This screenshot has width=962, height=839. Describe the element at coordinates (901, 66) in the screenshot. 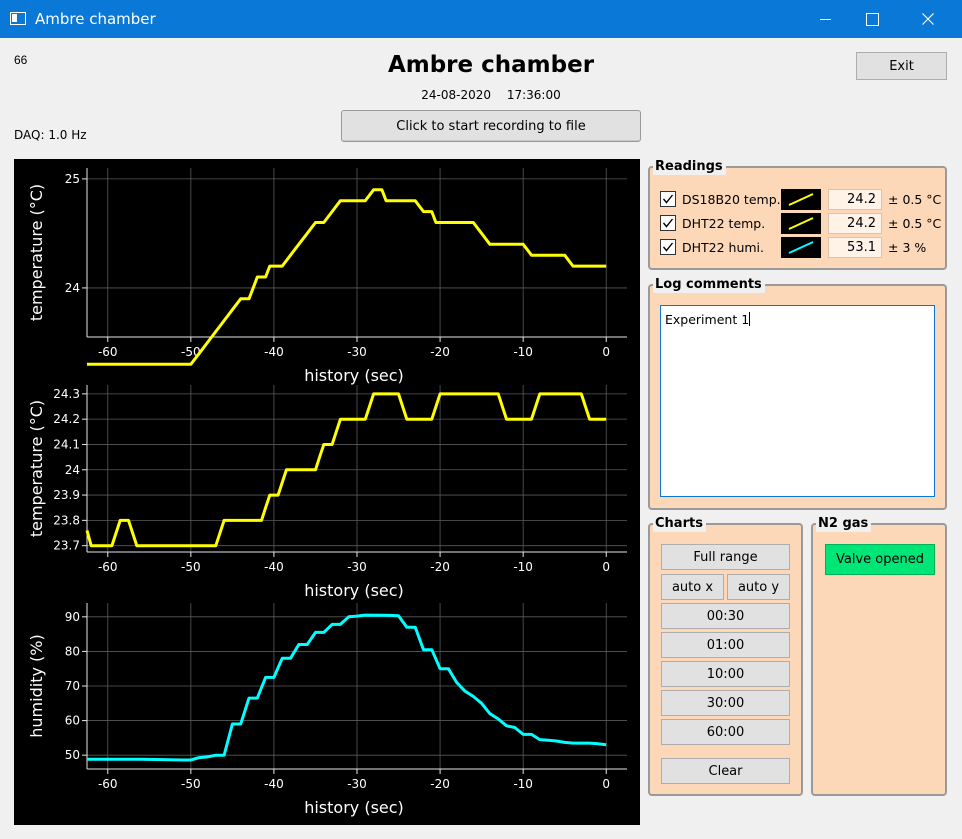

I see `exit-button: Exit` at that location.